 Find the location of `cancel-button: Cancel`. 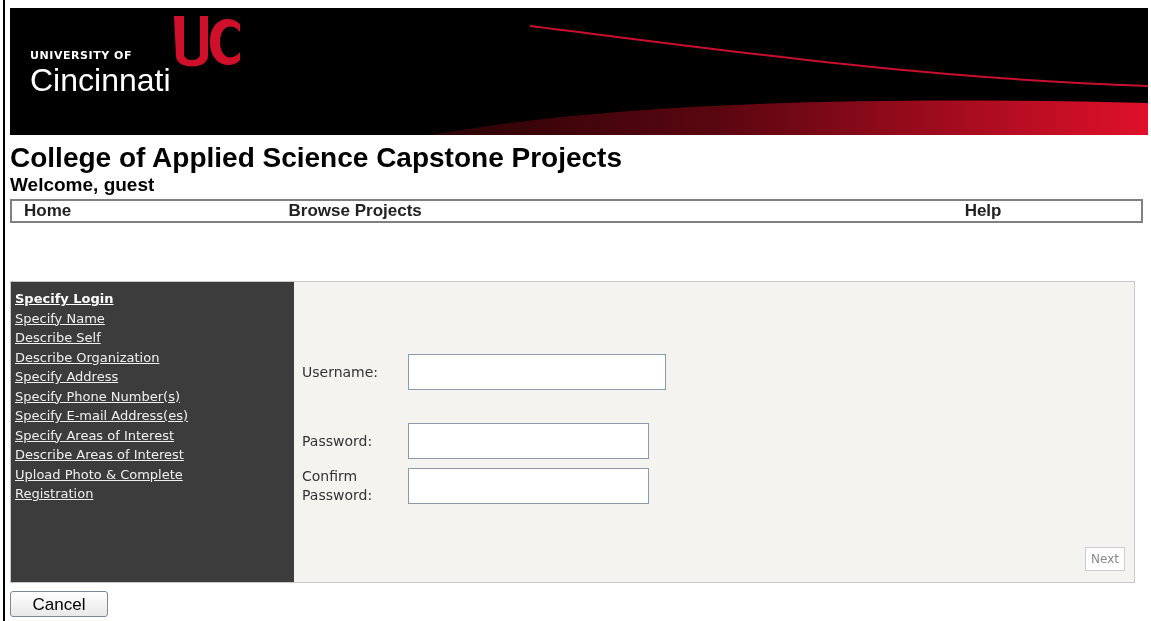

cancel-button: Cancel is located at coordinates (59, 604).